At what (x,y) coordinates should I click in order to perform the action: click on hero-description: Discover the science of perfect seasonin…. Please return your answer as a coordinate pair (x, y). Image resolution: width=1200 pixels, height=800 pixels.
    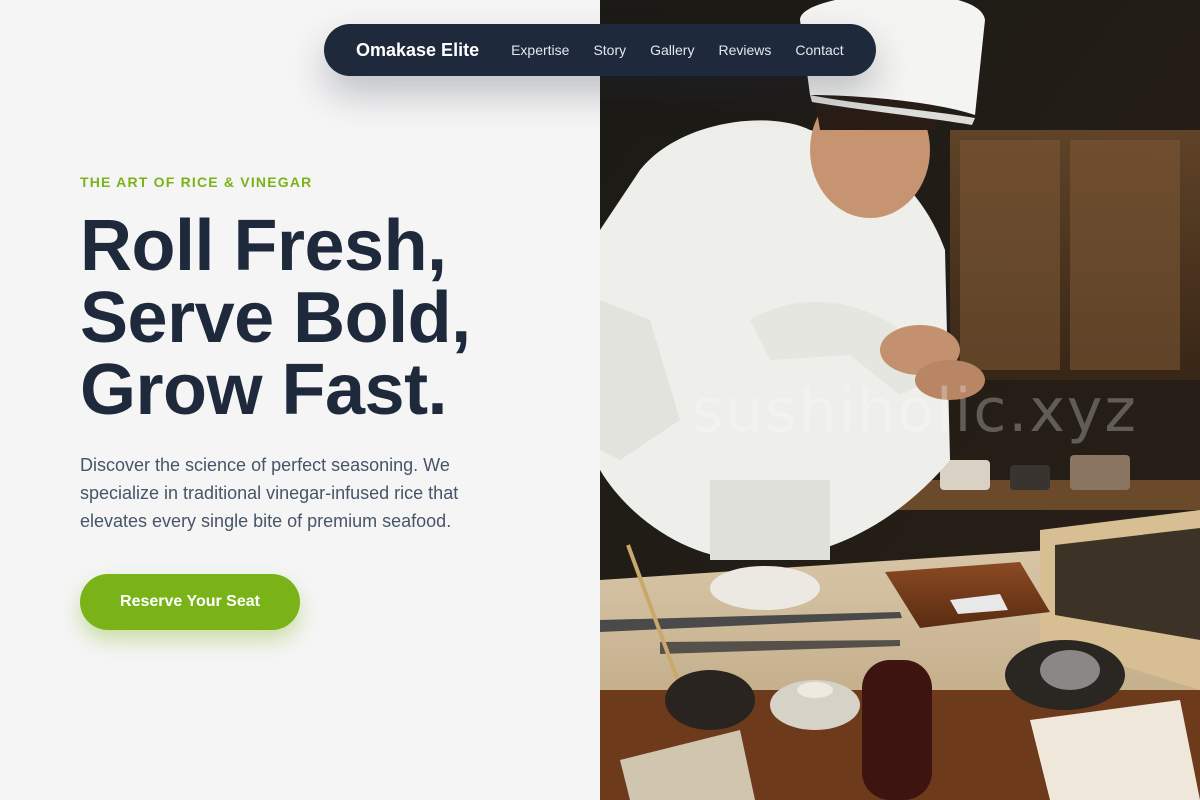
    Looking at the image, I should click on (269, 493).